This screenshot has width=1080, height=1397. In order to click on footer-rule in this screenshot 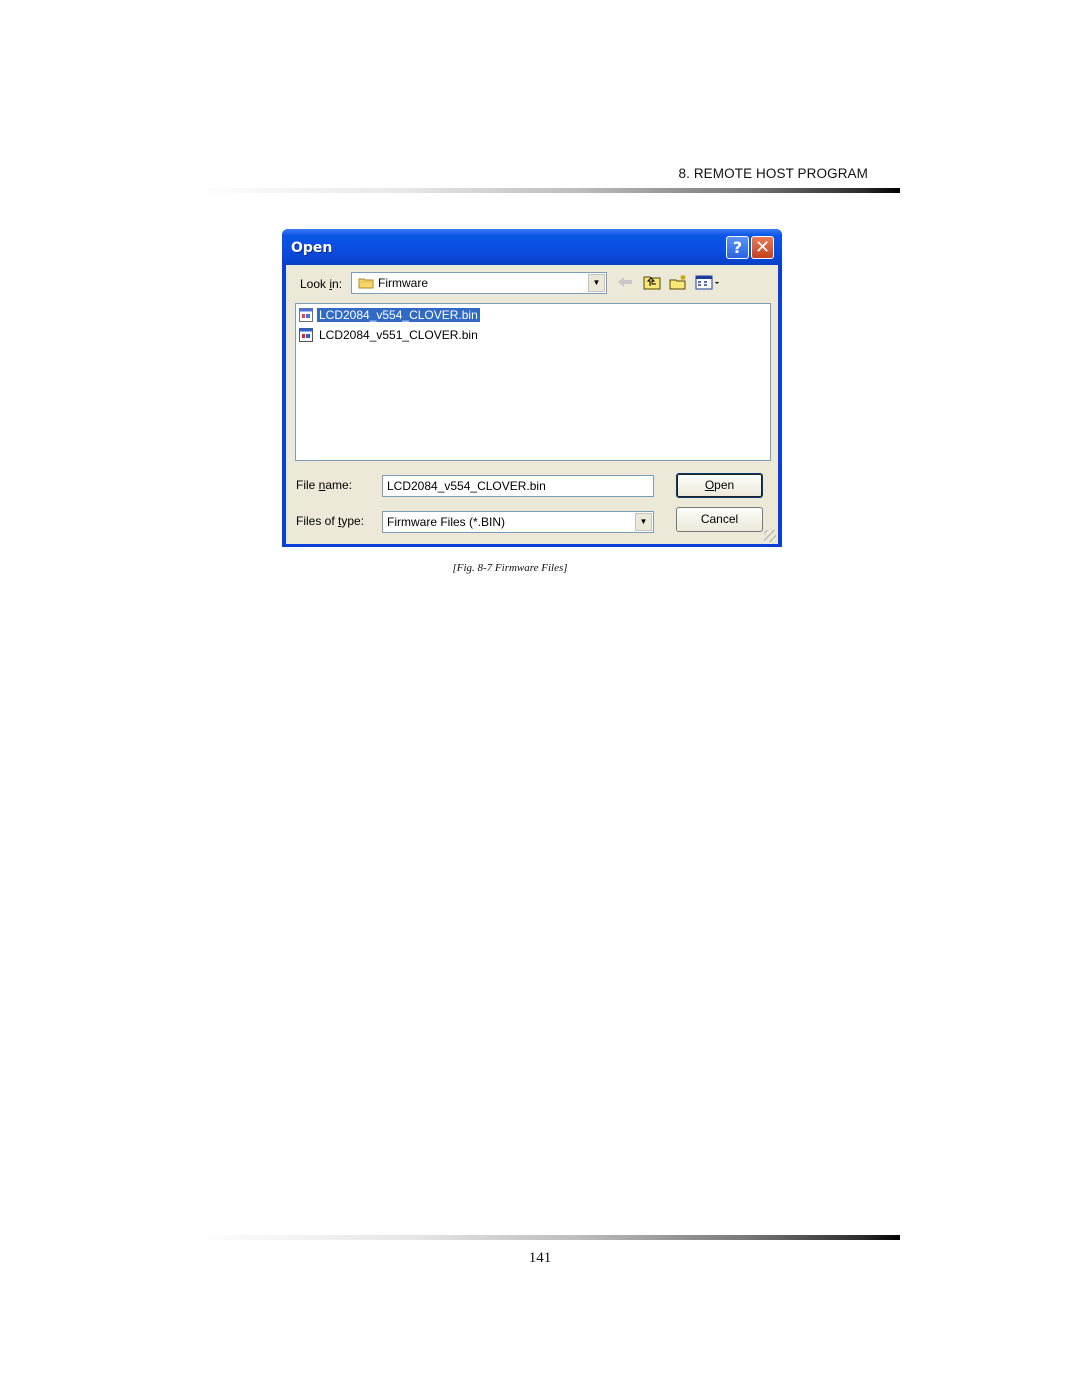, I will do `click(545, 1237)`.